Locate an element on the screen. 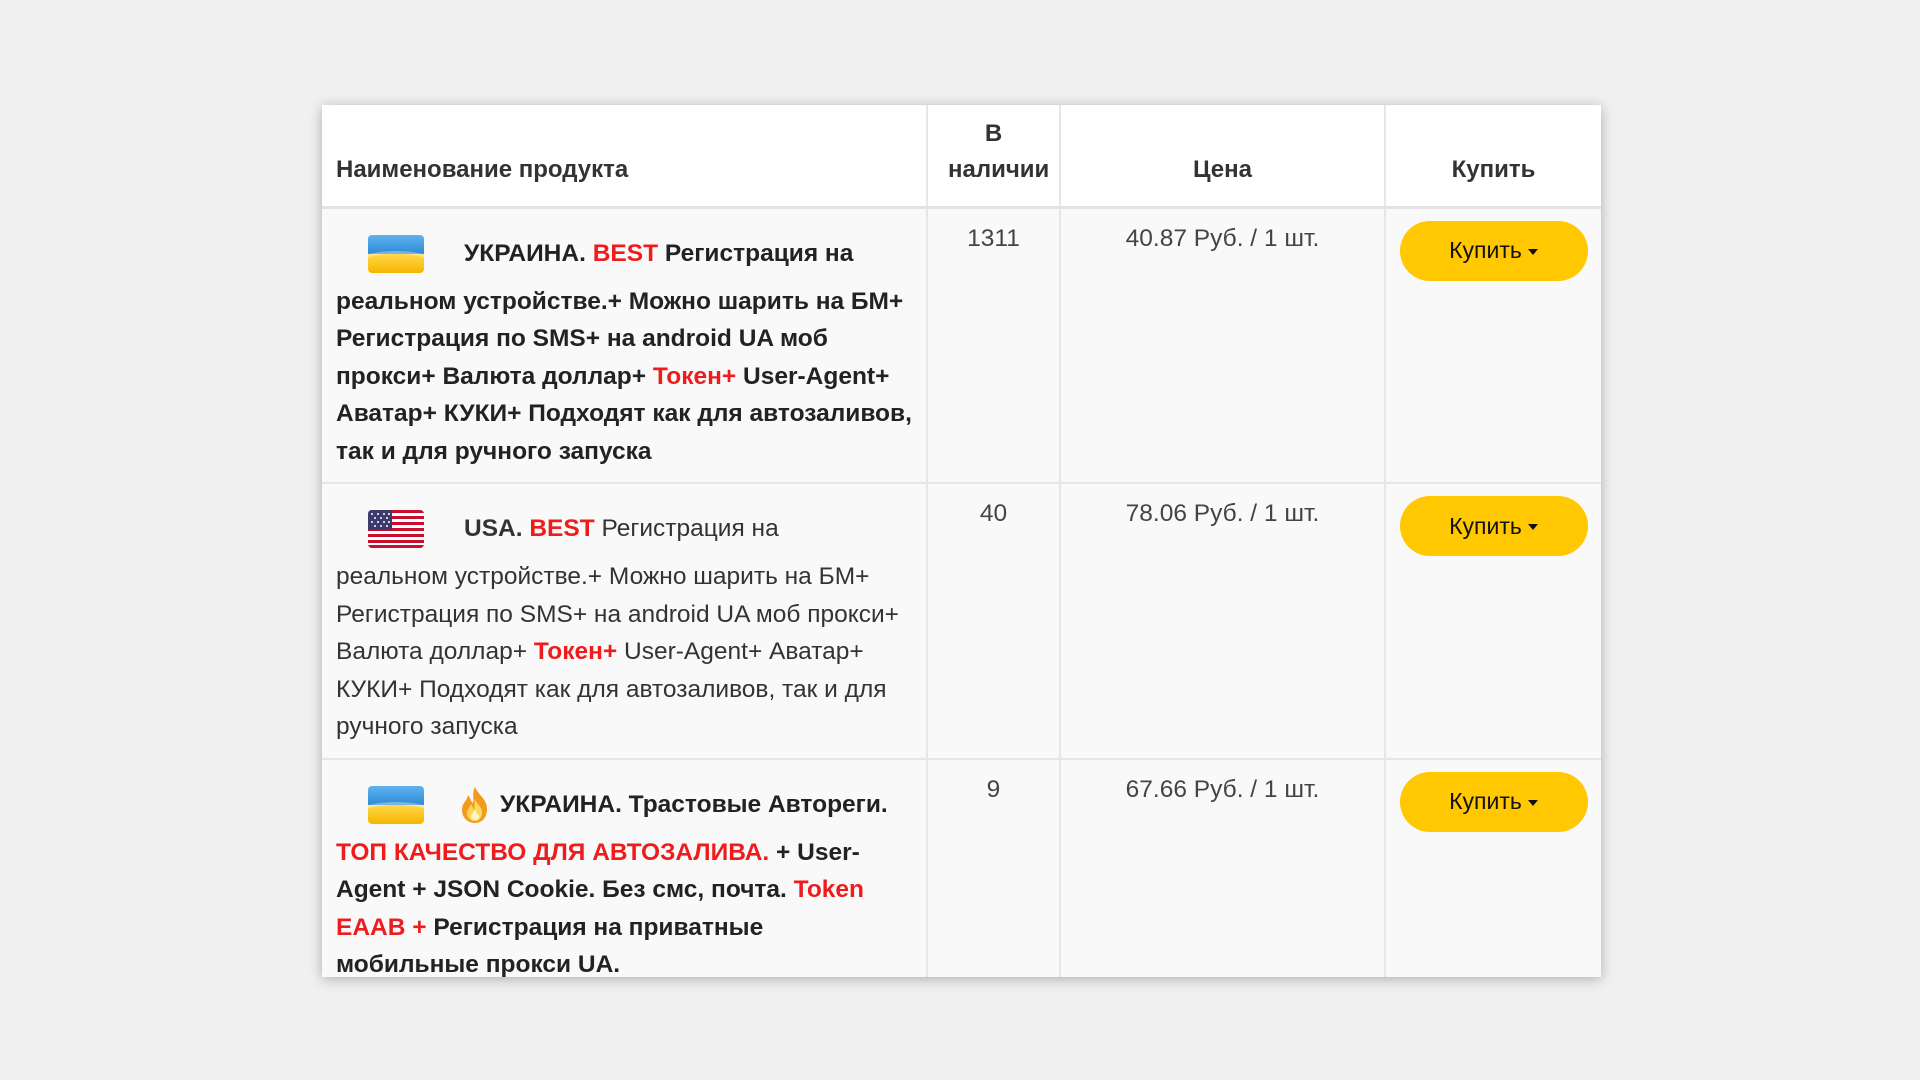  product-country: УКРАИНА. is located at coordinates (525, 253).